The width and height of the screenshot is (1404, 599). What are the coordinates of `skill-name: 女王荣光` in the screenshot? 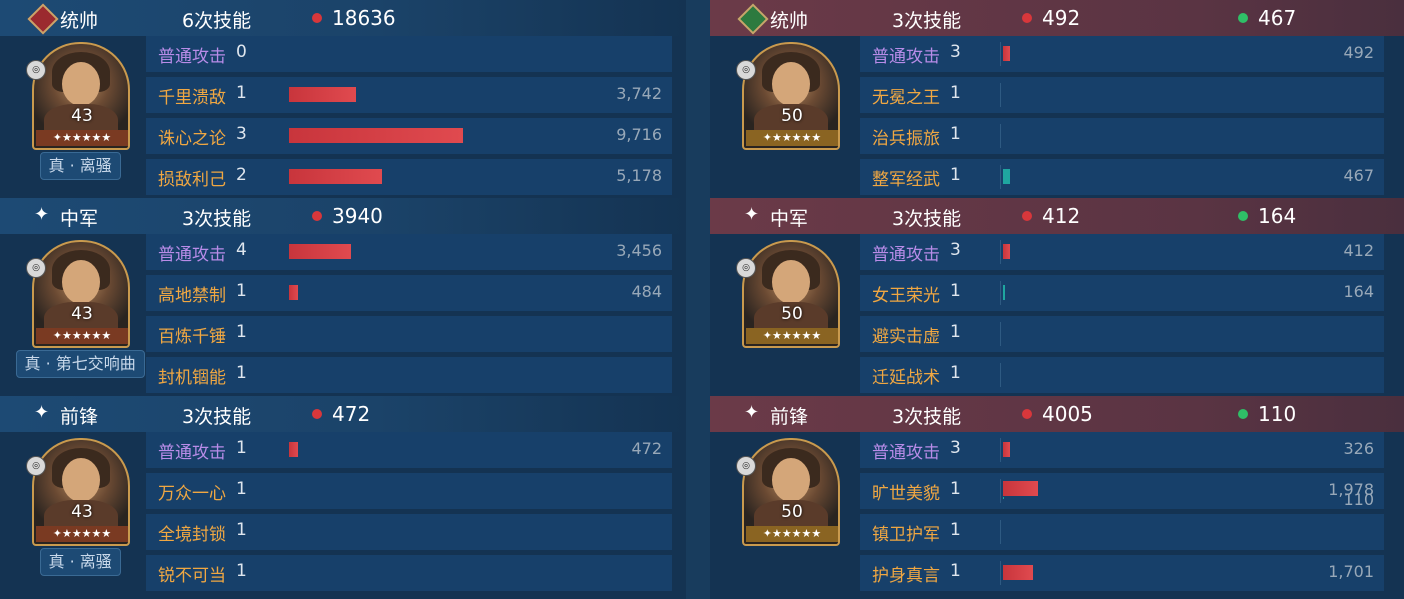 It's located at (906, 296).